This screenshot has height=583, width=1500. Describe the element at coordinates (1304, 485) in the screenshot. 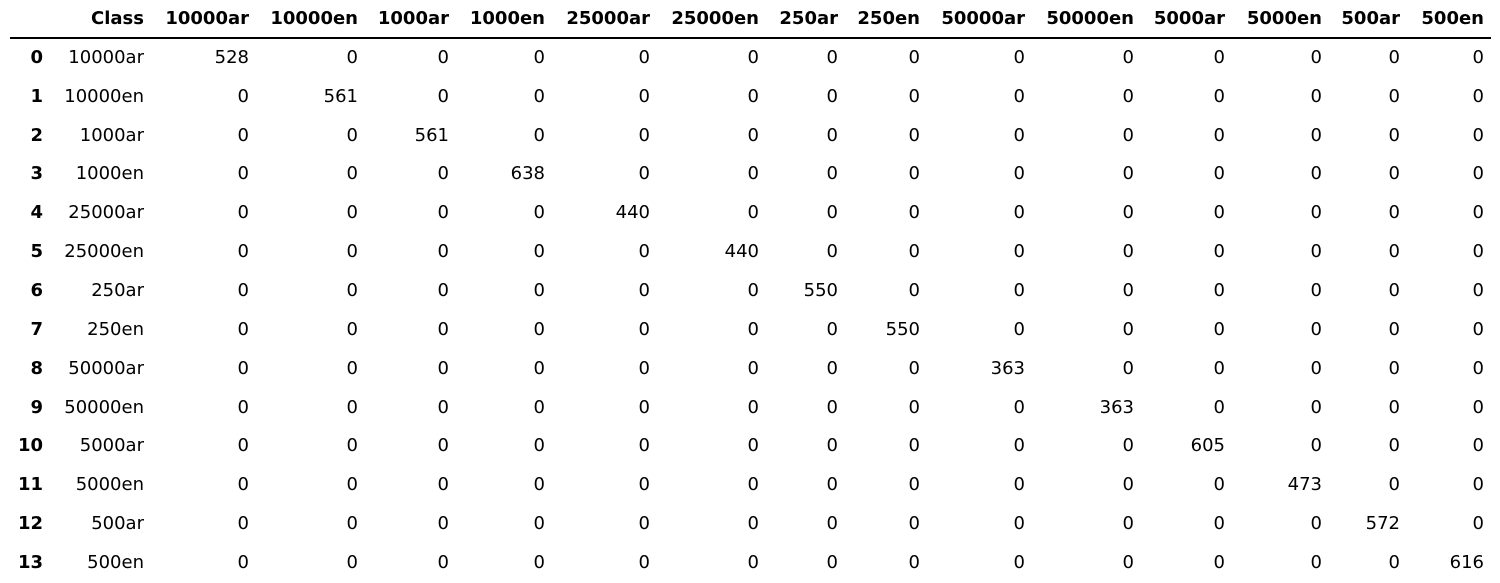

I see `table-cell: 473` at that location.